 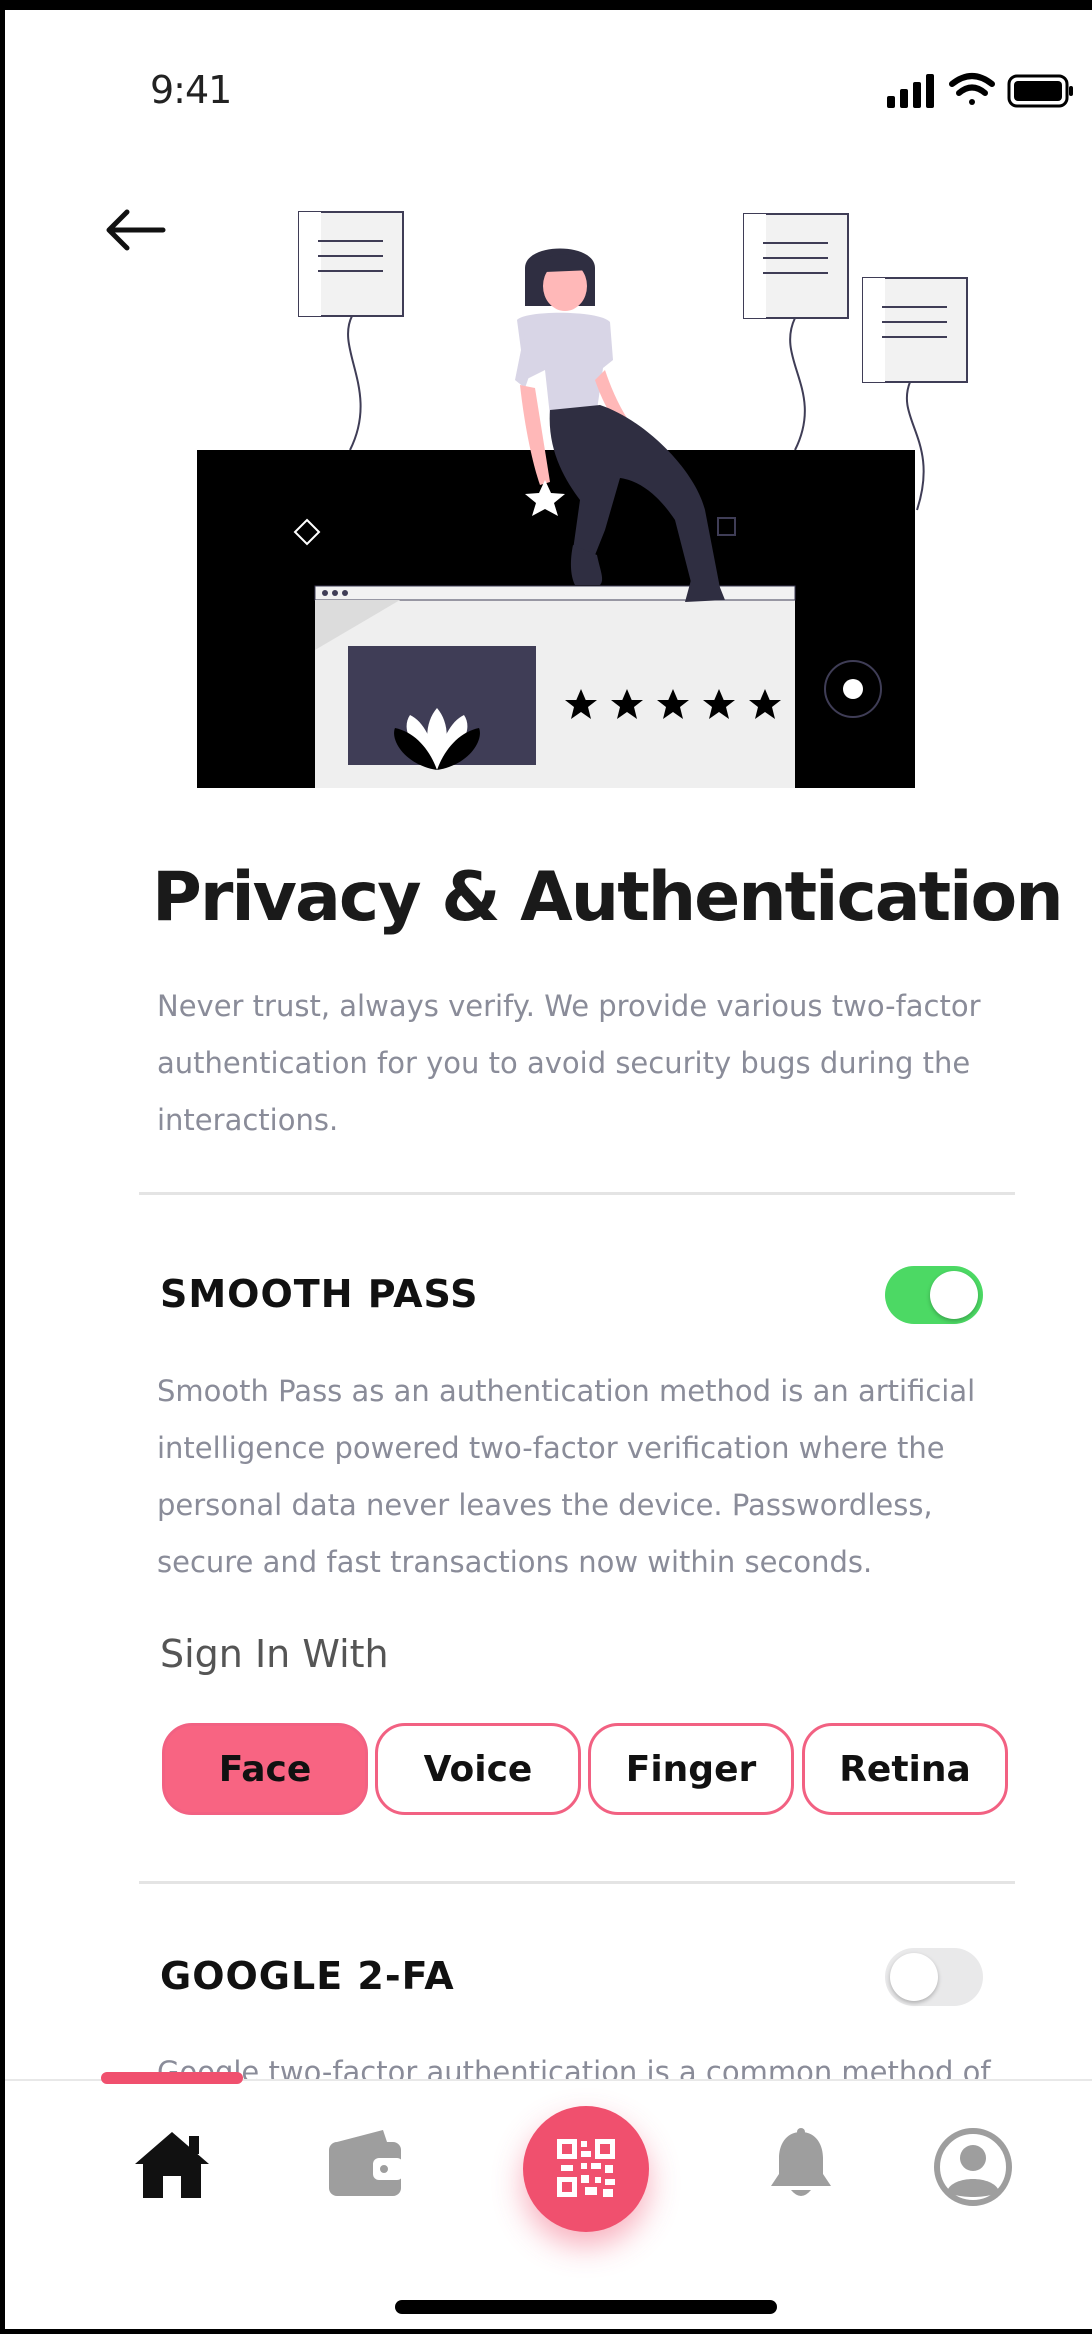 What do you see at coordinates (973, 2167) in the screenshot?
I see `profile-icon` at bounding box center [973, 2167].